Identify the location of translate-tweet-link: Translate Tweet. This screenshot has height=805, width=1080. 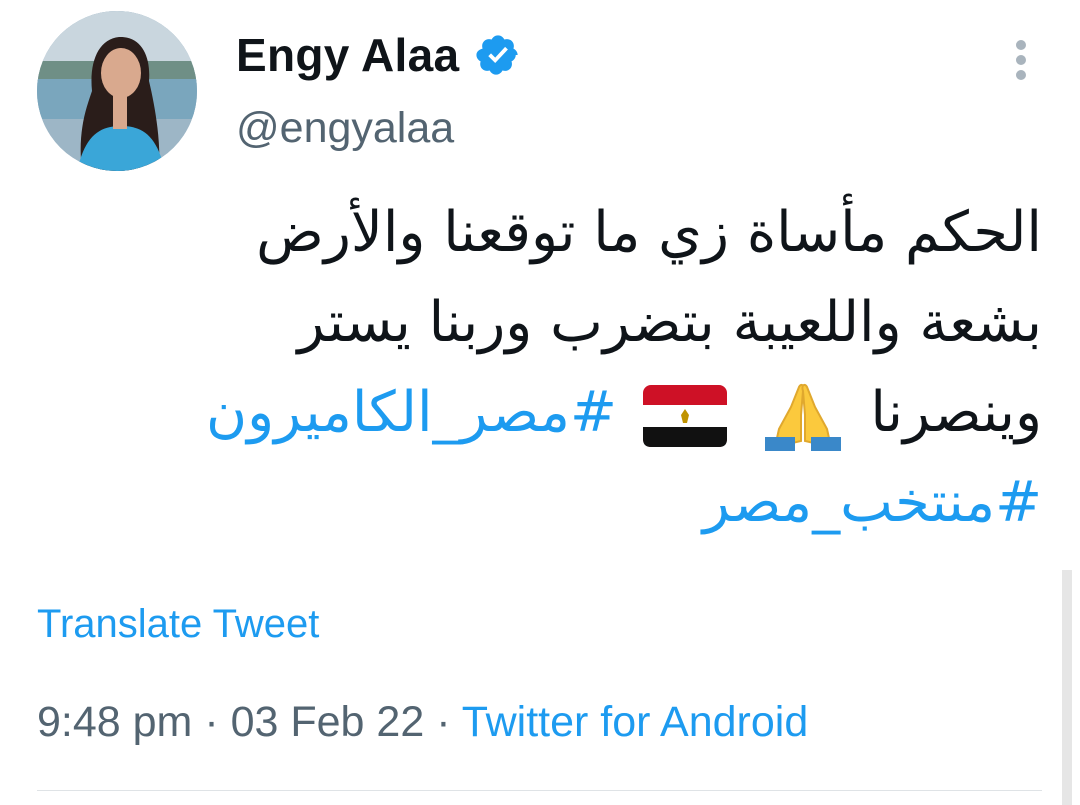
(178, 624).